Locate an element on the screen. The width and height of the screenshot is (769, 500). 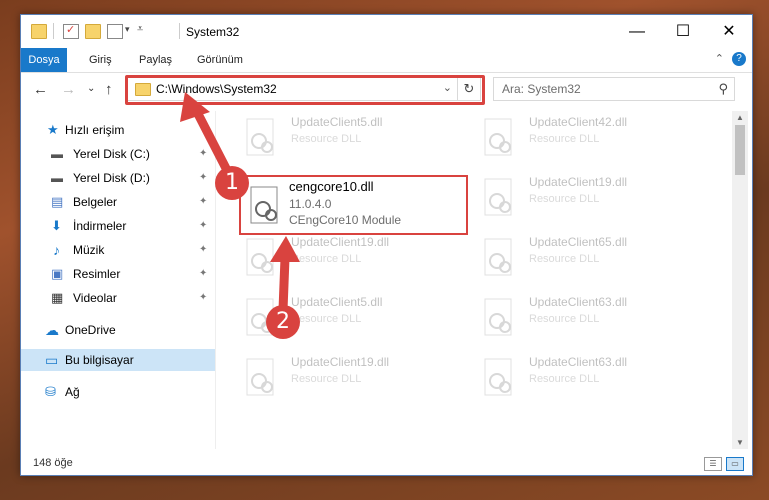
file-item: UpdateClient65.dll Resource DLL is located at coordinates (591, 257).